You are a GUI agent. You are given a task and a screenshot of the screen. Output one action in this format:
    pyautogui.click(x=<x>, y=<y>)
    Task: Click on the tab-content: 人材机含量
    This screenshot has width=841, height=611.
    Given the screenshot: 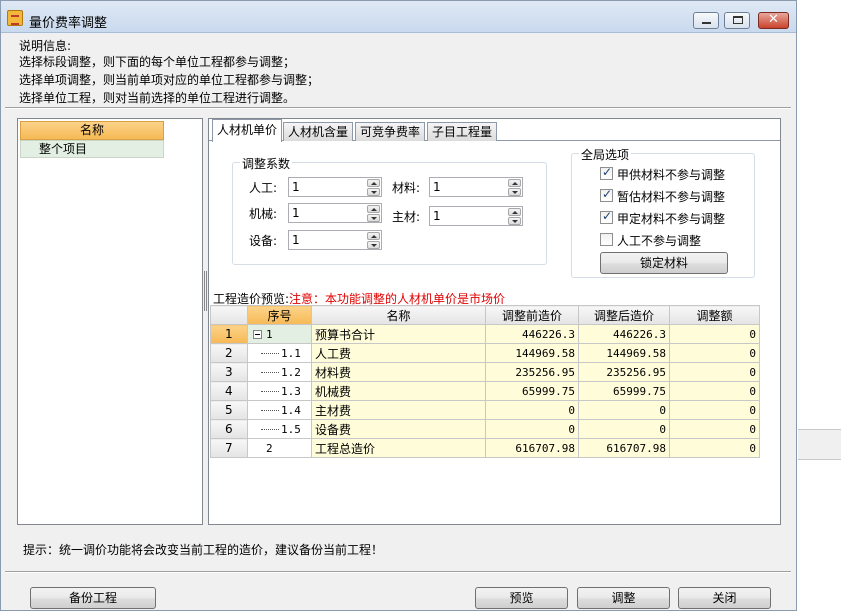 What is the action you would take?
    pyautogui.click(x=318, y=131)
    